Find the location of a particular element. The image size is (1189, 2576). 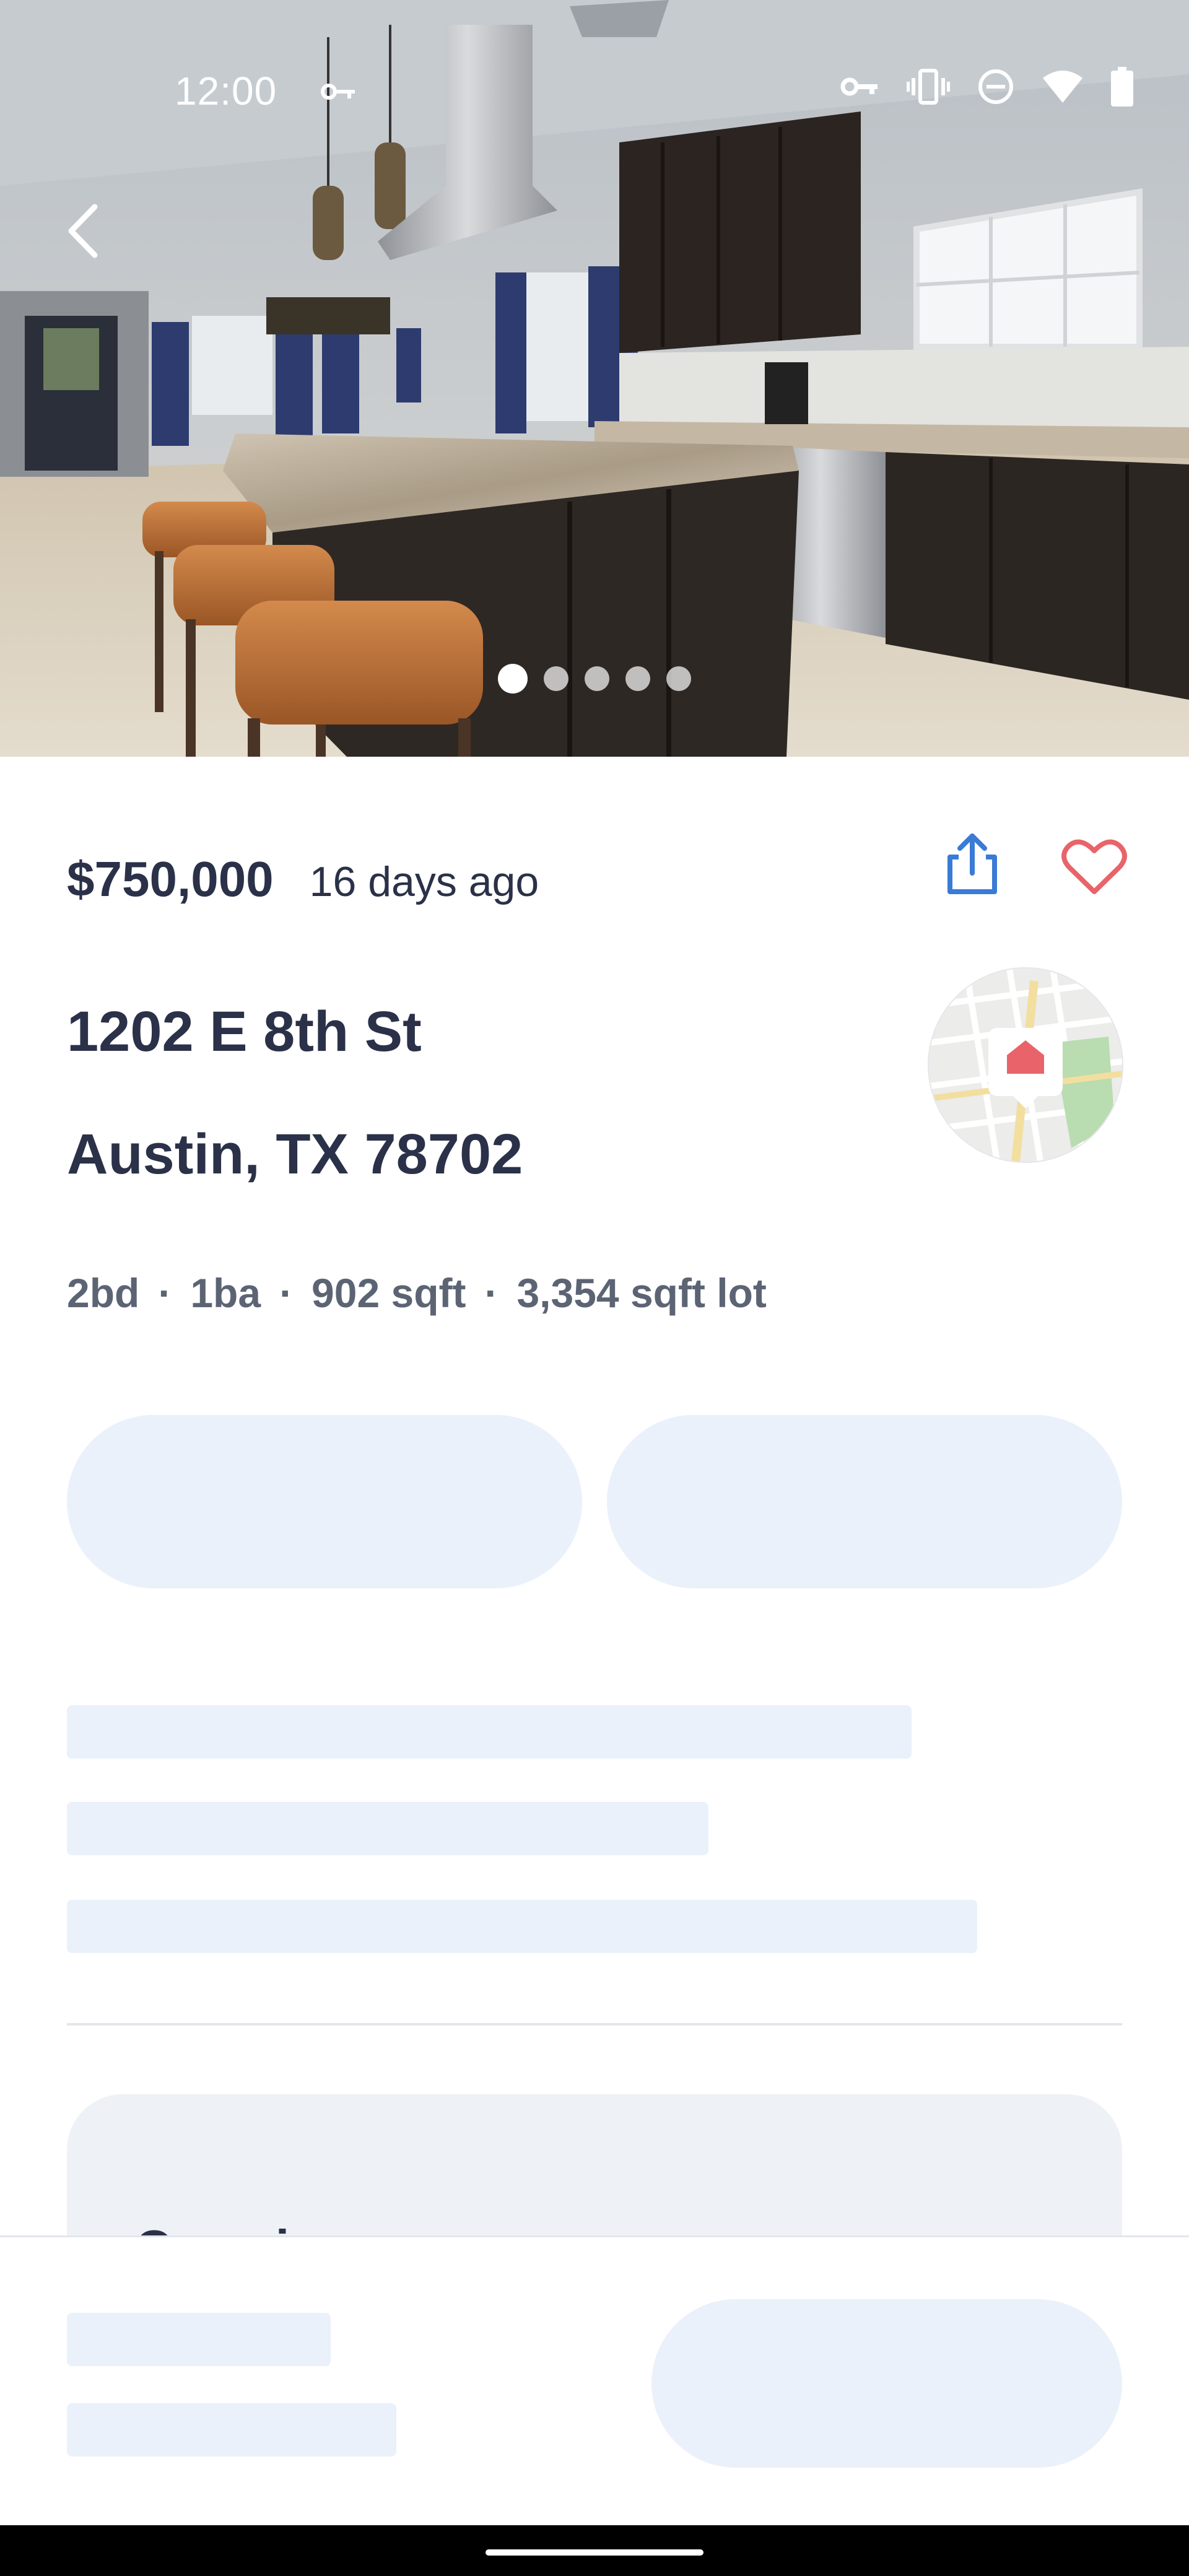

listed-ago: 16 days ago is located at coordinates (424, 881).